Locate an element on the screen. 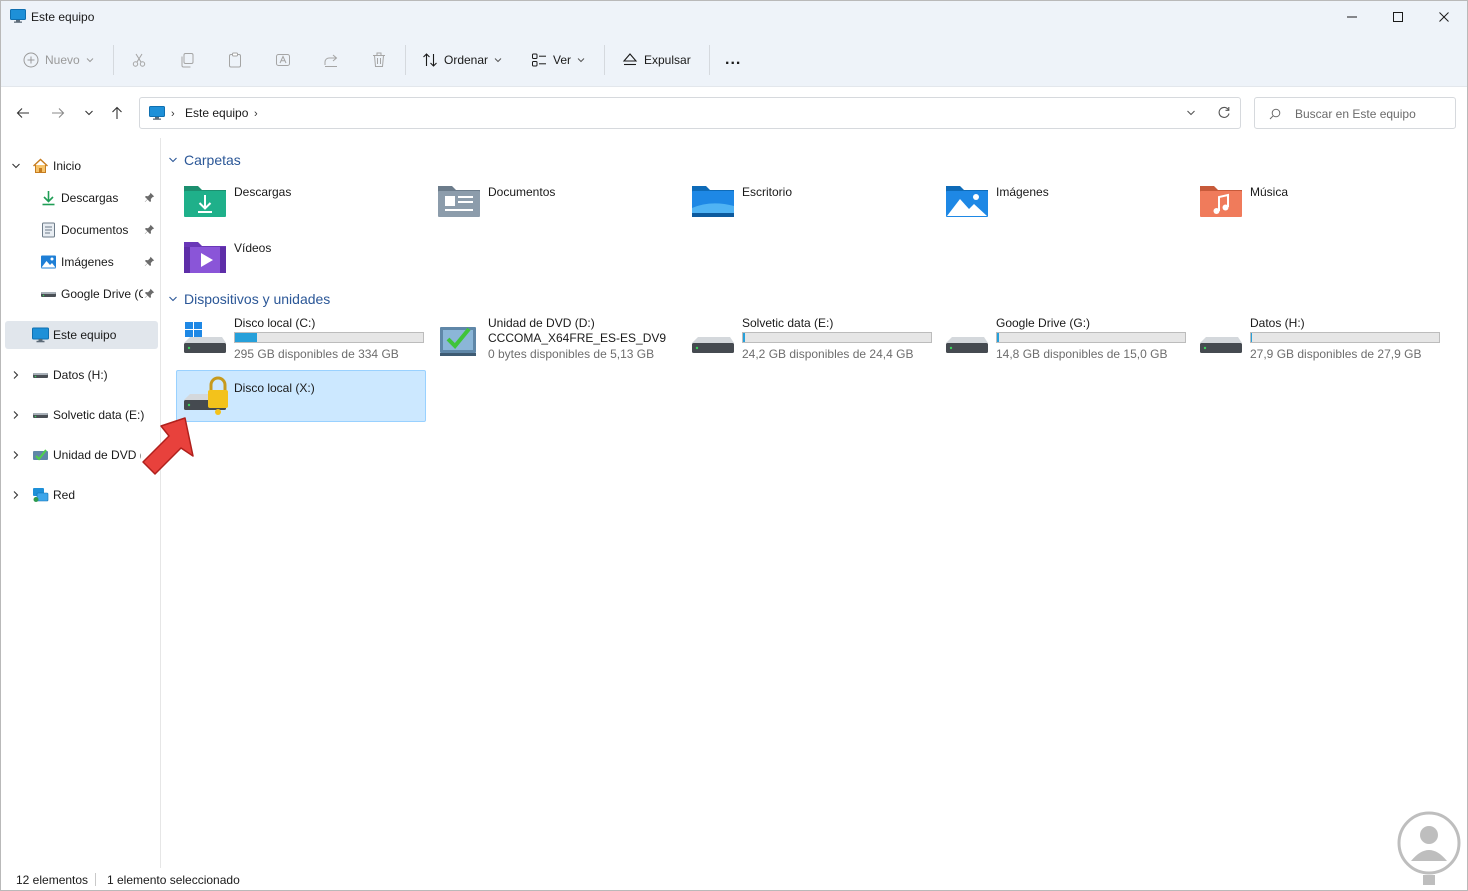  drive-name: Disco local (C:) is located at coordinates (275, 323).